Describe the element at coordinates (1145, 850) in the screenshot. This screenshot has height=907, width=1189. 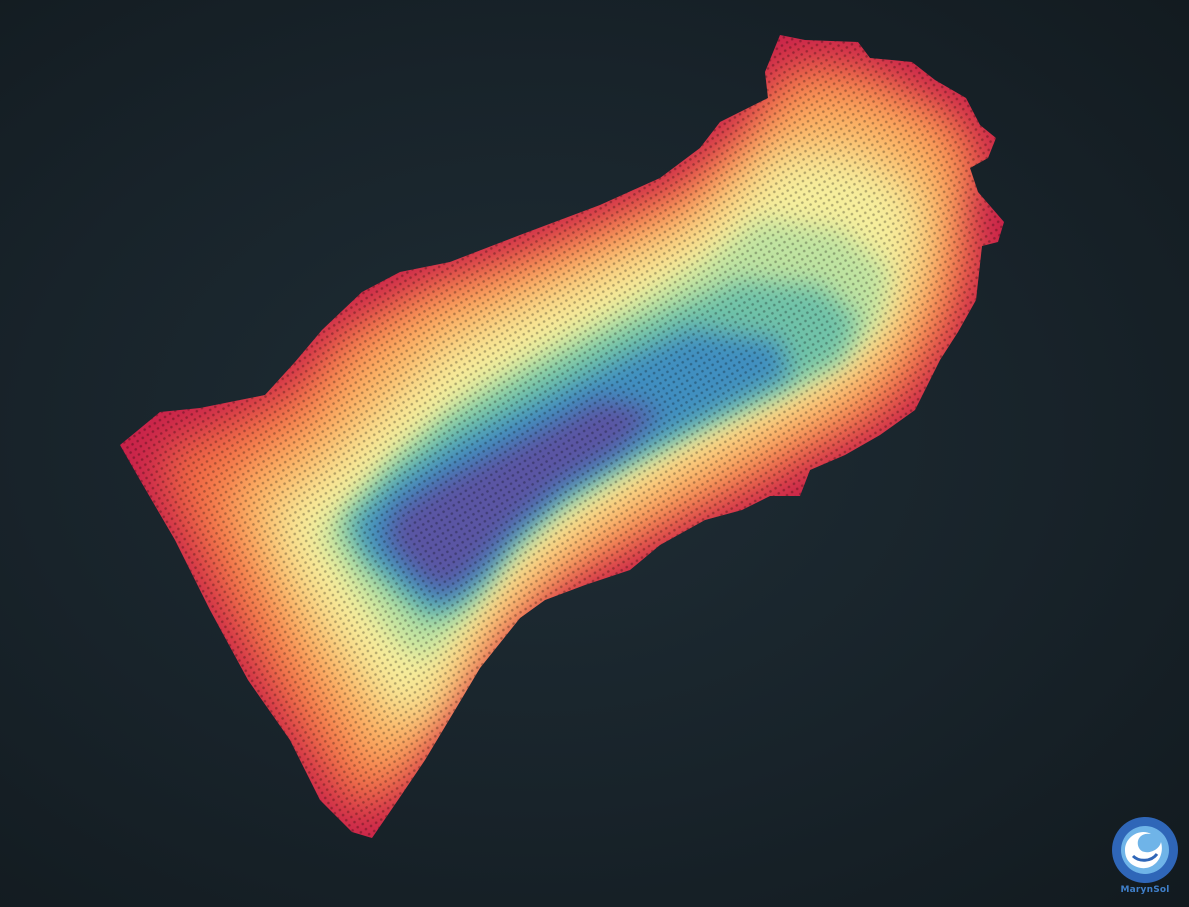
I see `wave-logo-icon` at that location.